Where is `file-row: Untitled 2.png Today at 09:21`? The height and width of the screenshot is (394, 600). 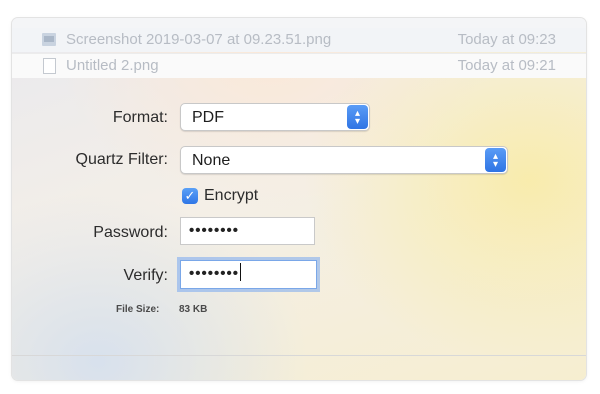
file-row: Untitled 2.png Today at 09:21 is located at coordinates (299, 65).